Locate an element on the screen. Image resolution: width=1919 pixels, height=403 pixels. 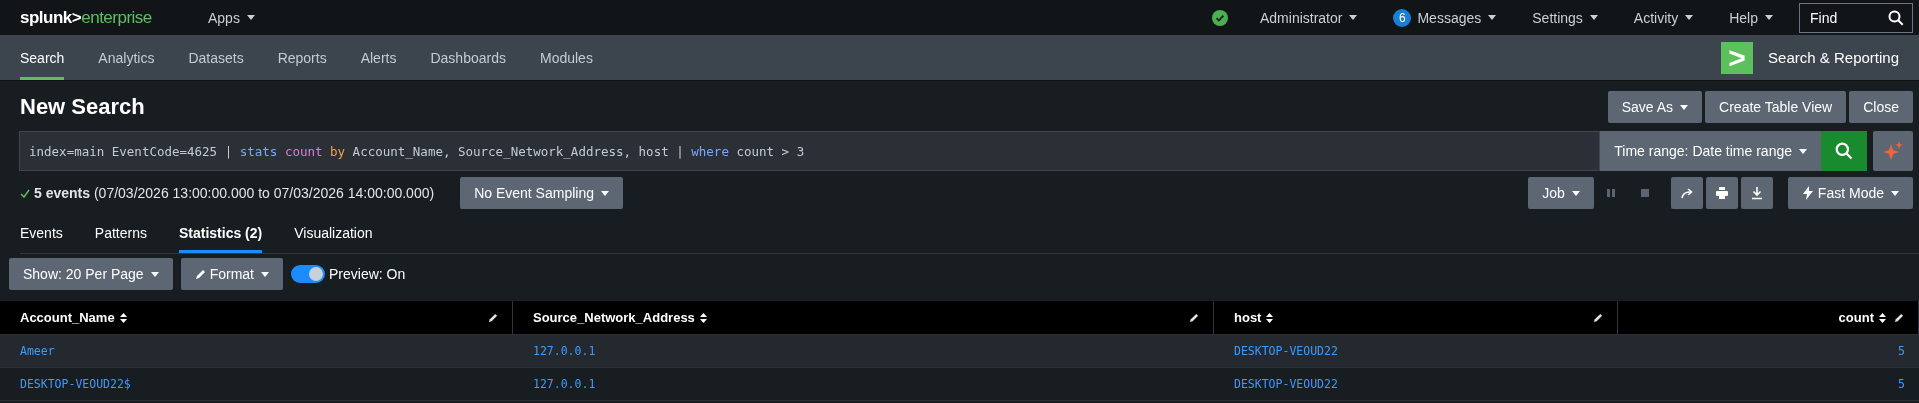
top-menu: Help is located at coordinates (1751, 17).